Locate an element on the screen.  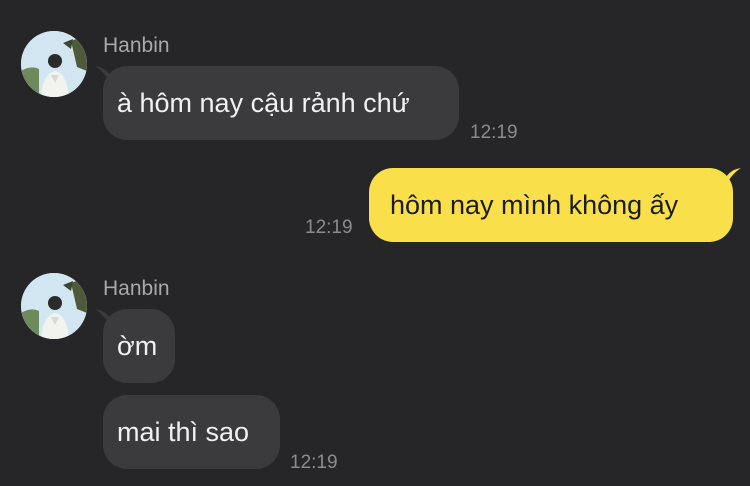
message-bubble: mai thì sao is located at coordinates (191, 432).